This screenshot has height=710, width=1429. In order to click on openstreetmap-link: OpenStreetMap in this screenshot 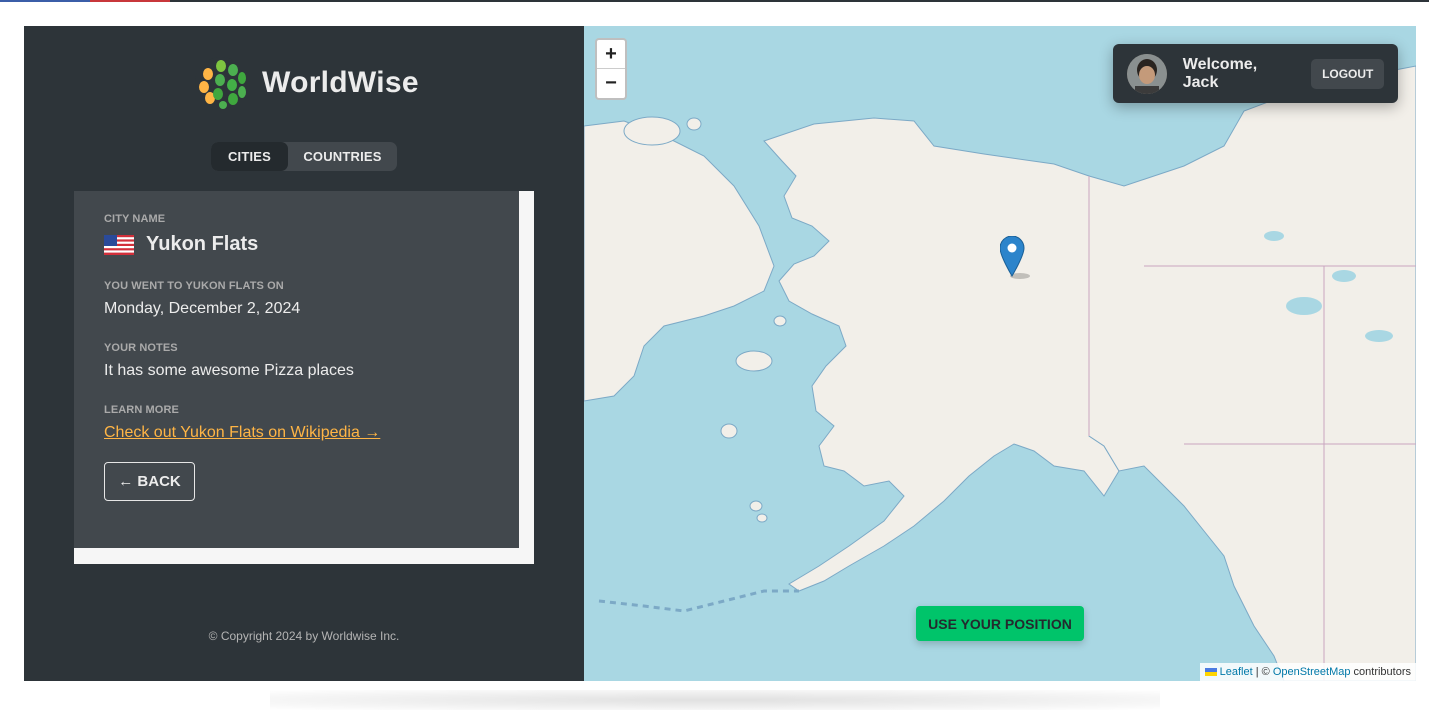, I will do `click(1312, 672)`.